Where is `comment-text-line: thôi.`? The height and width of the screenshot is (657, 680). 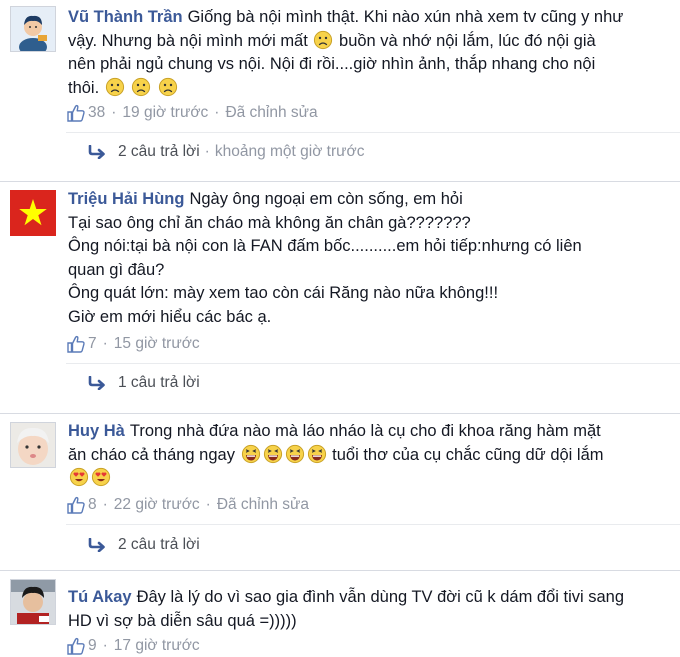 comment-text-line: thôi. is located at coordinates (84, 87).